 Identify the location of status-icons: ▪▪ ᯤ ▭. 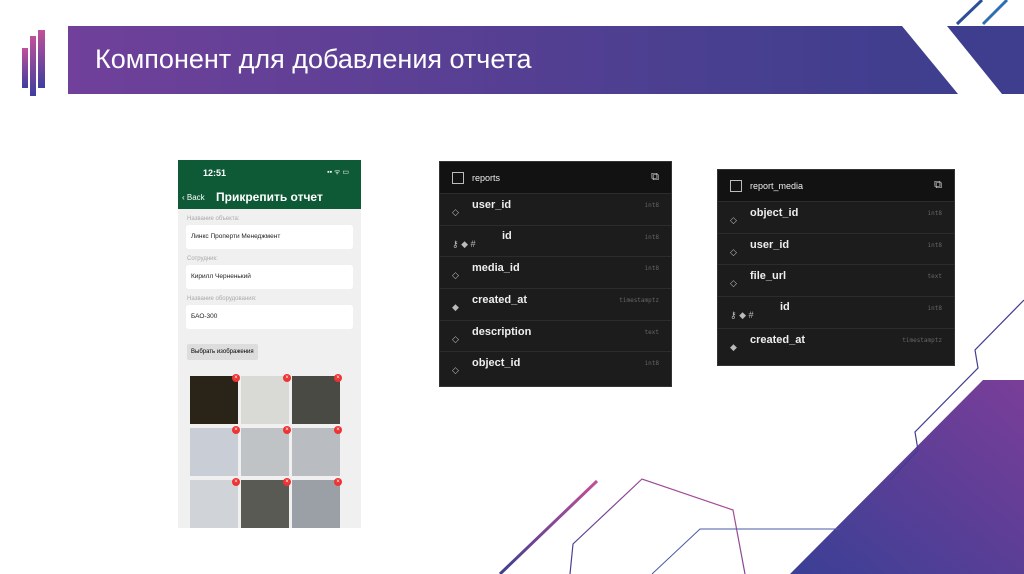
(338, 172).